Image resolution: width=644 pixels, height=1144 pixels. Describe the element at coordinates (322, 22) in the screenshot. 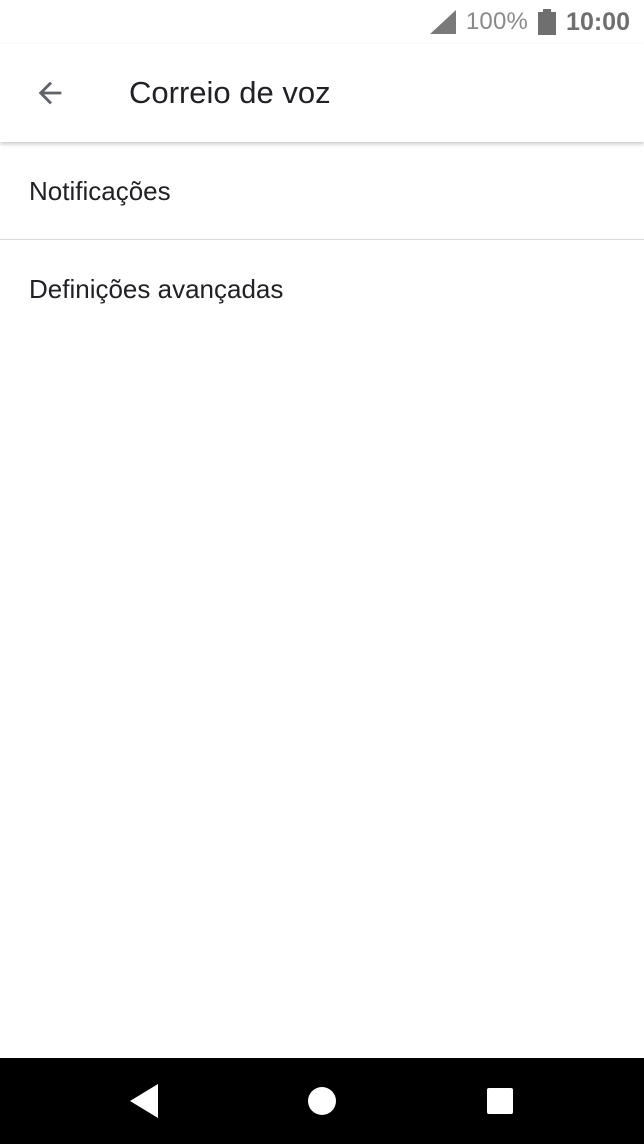

I see `status-bar: 100% 10:00` at that location.